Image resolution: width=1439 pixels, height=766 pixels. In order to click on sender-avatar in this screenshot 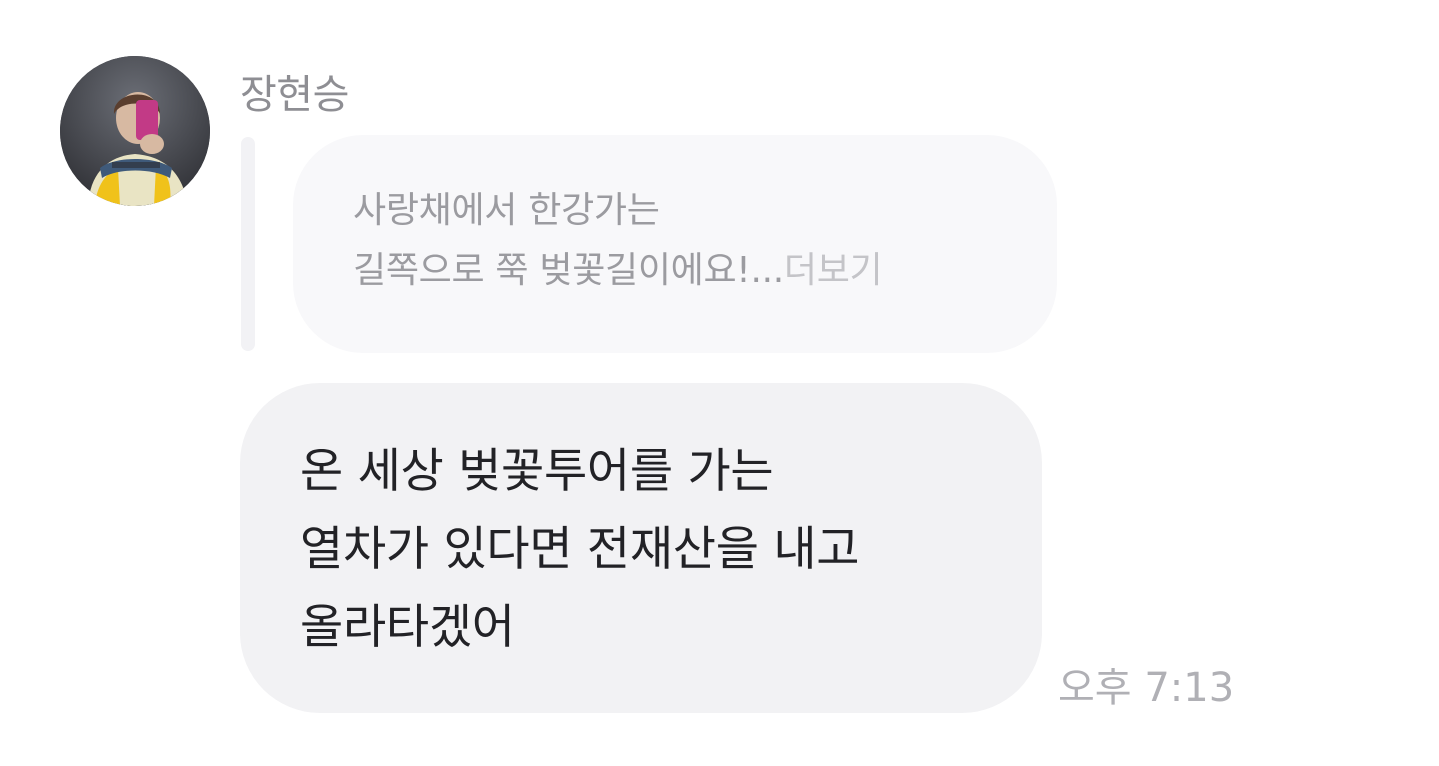, I will do `click(135, 131)`.